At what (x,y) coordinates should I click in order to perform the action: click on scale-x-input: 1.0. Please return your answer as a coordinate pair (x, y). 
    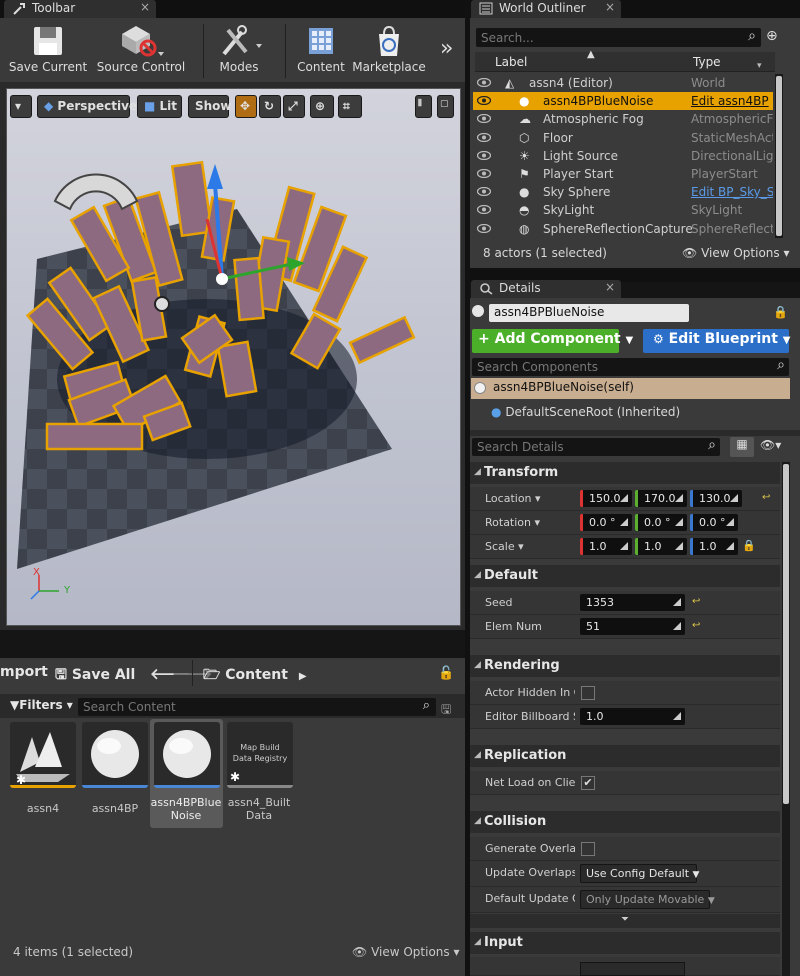
    Looking at the image, I should click on (606, 546).